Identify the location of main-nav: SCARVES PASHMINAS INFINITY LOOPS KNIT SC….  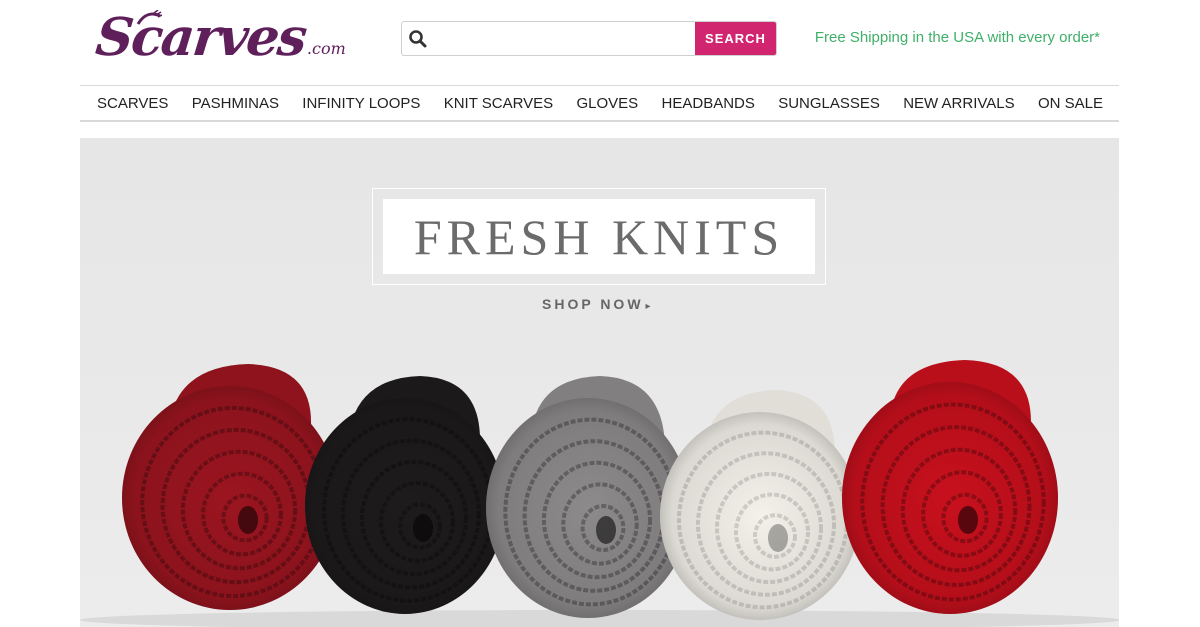
(599, 103).